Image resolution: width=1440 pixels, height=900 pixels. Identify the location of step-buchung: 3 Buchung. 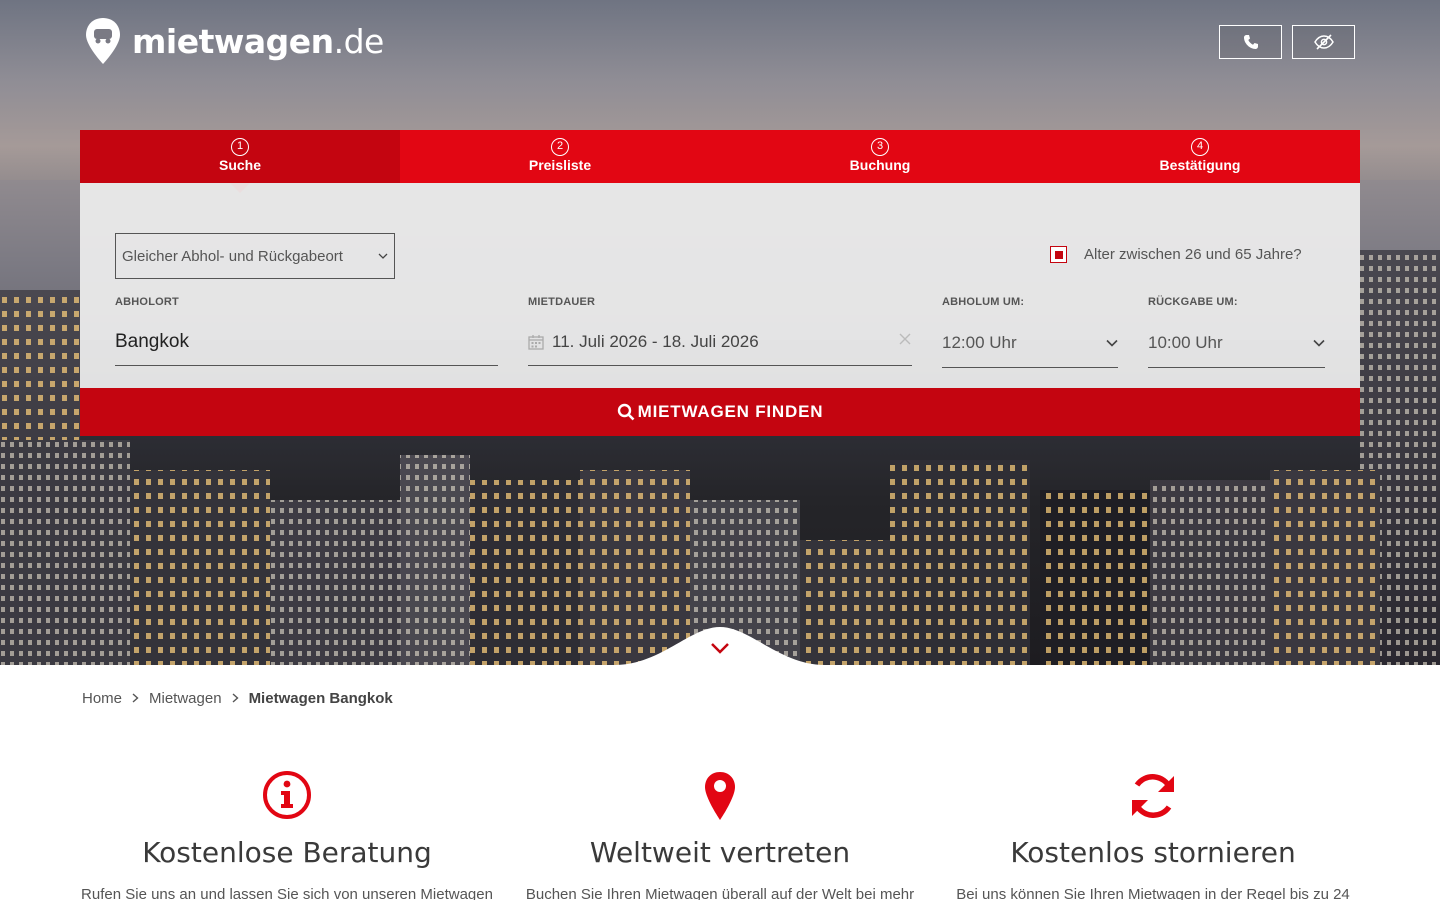
(880, 156).